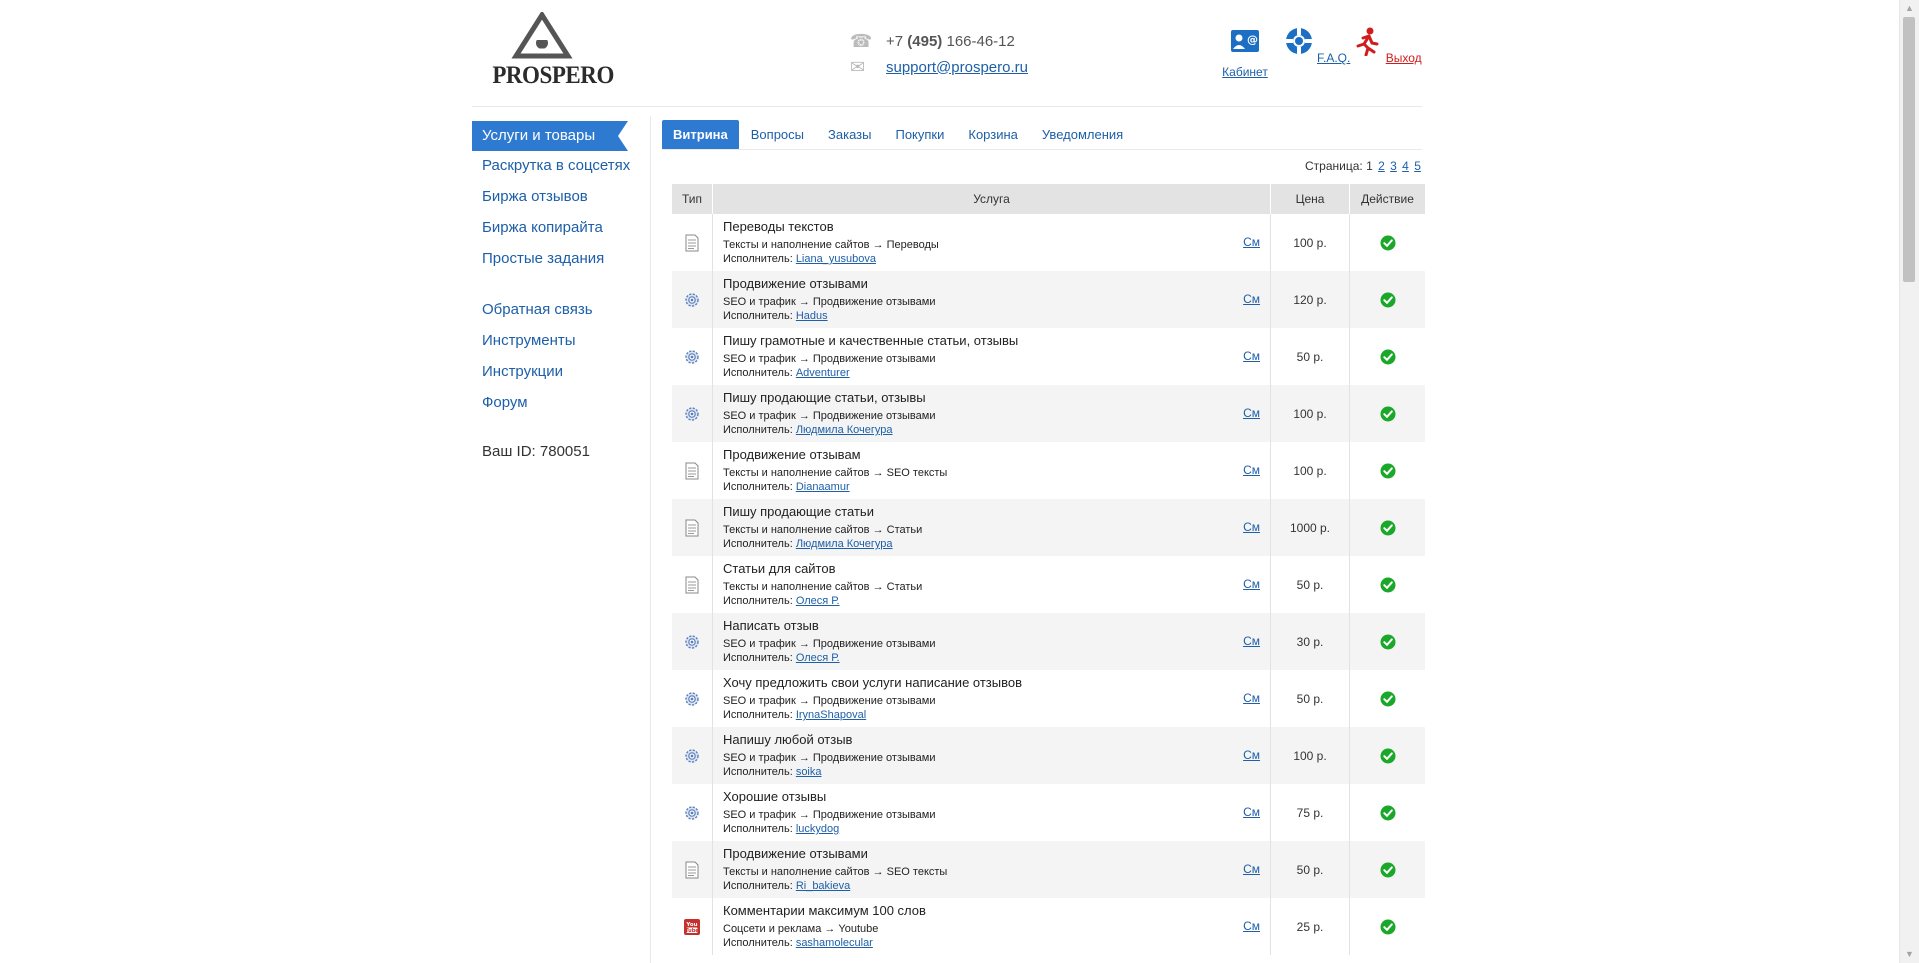  I want to click on tab-showcase: Витрина, so click(700, 135).